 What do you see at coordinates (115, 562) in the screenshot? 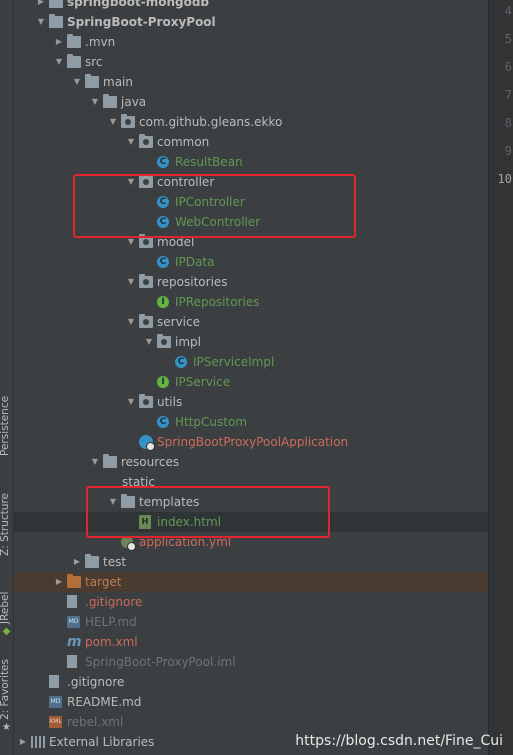
I see `tree-item-label: test` at bounding box center [115, 562].